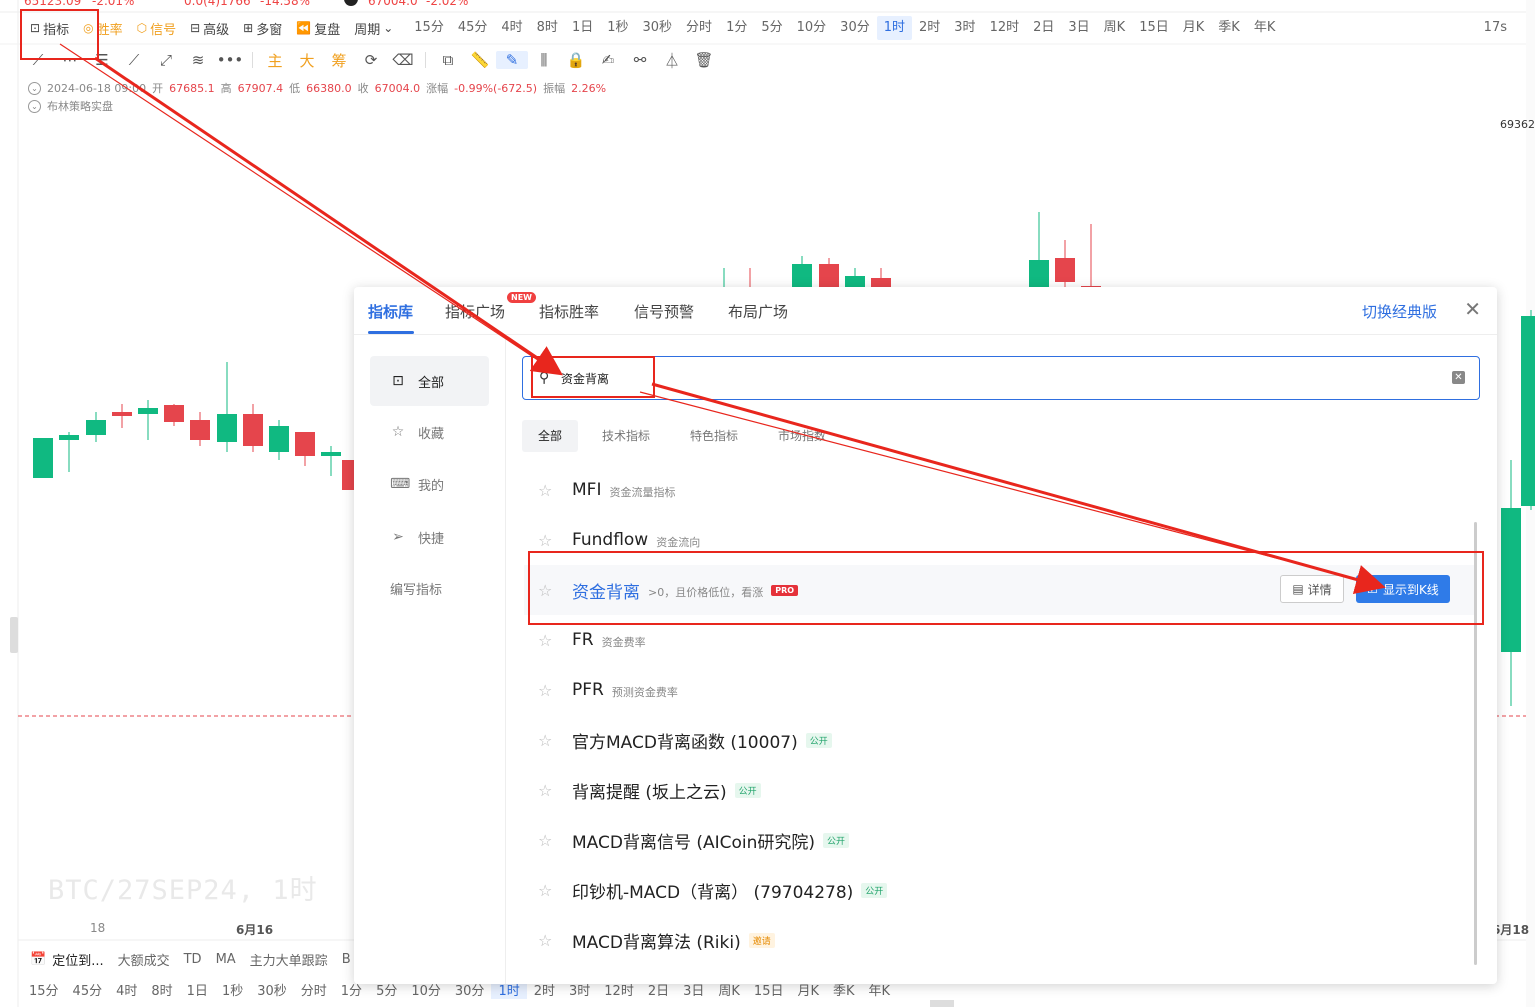  I want to click on bottom-item: MA, so click(226, 959).